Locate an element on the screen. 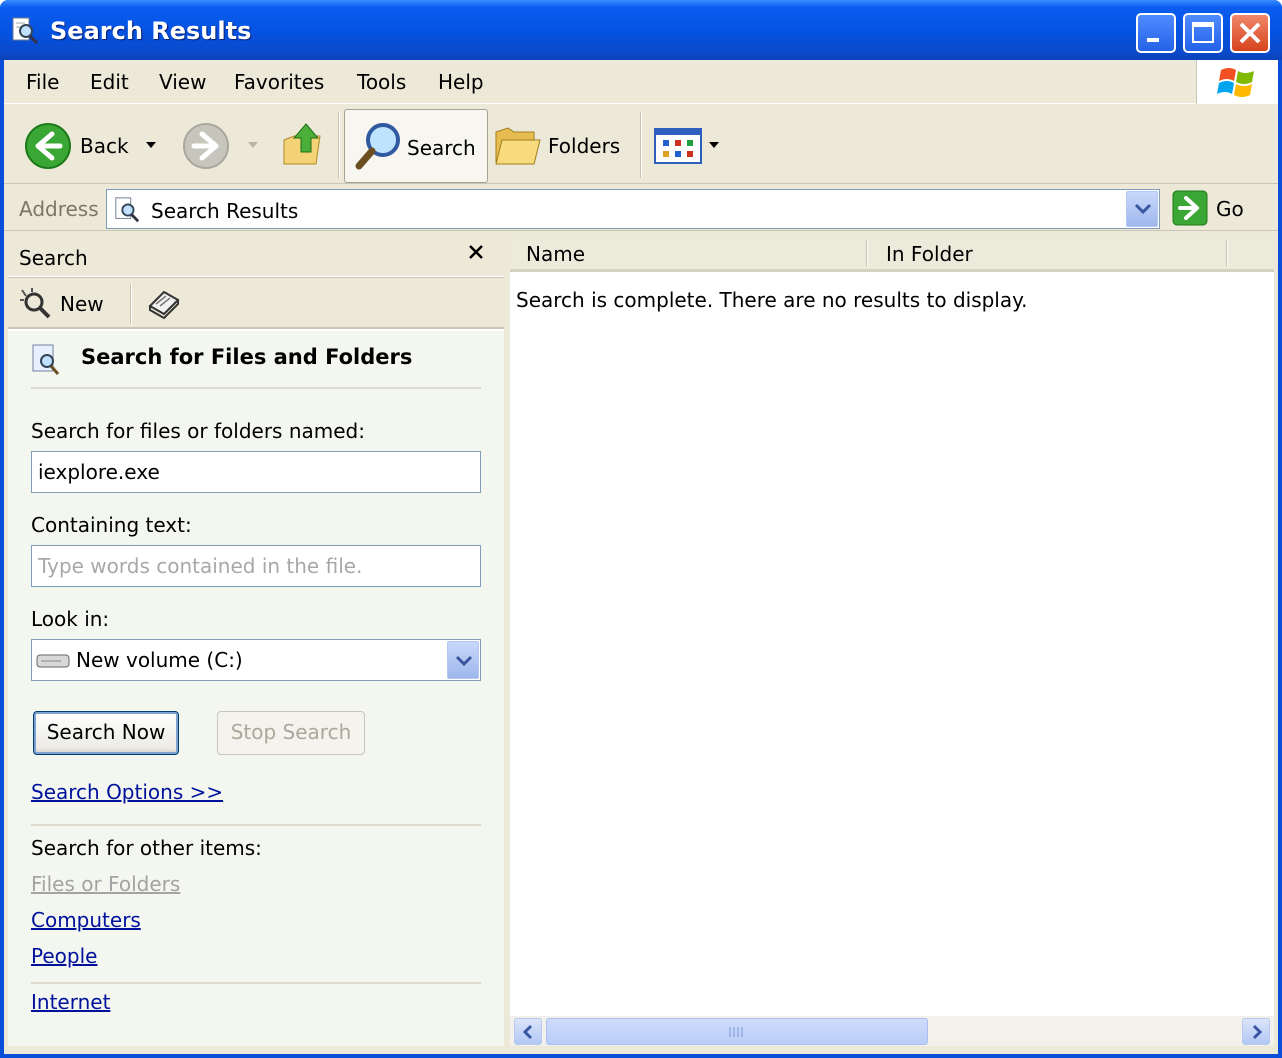 The height and width of the screenshot is (1058, 1282). close-pane-icon is located at coordinates (476, 252).